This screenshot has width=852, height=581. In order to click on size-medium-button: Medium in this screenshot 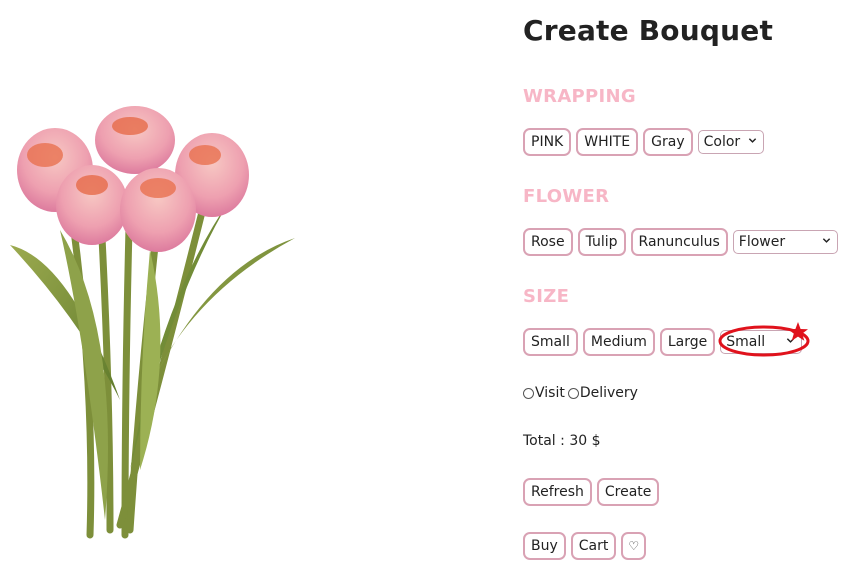, I will do `click(618, 342)`.